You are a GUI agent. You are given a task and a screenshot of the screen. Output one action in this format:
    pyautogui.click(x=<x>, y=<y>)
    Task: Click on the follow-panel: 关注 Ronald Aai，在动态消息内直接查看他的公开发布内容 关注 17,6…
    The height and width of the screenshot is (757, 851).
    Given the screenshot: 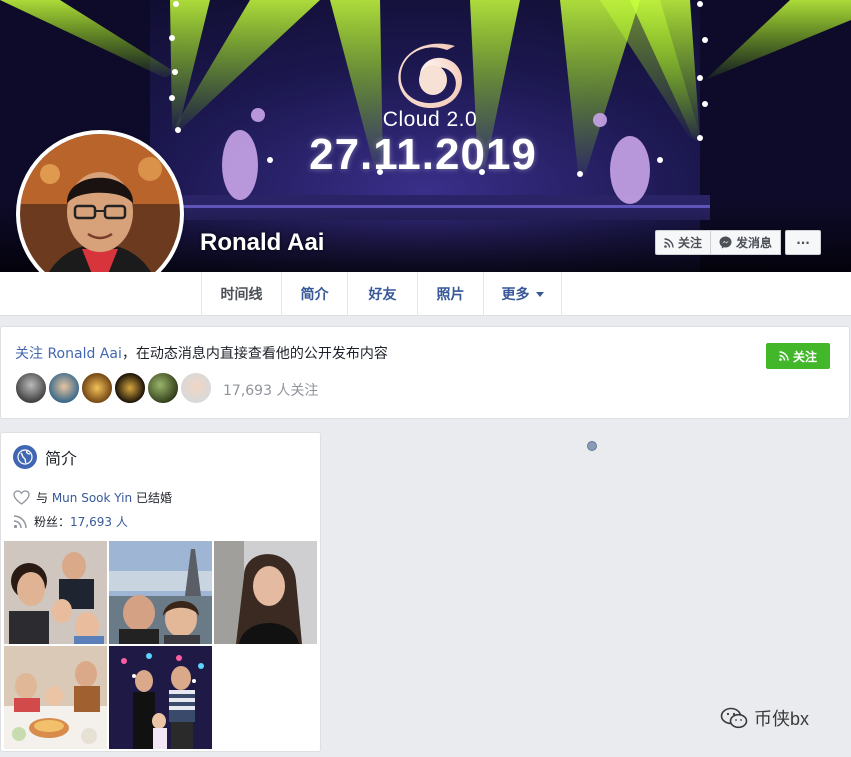 What is the action you would take?
    pyautogui.click(x=425, y=372)
    